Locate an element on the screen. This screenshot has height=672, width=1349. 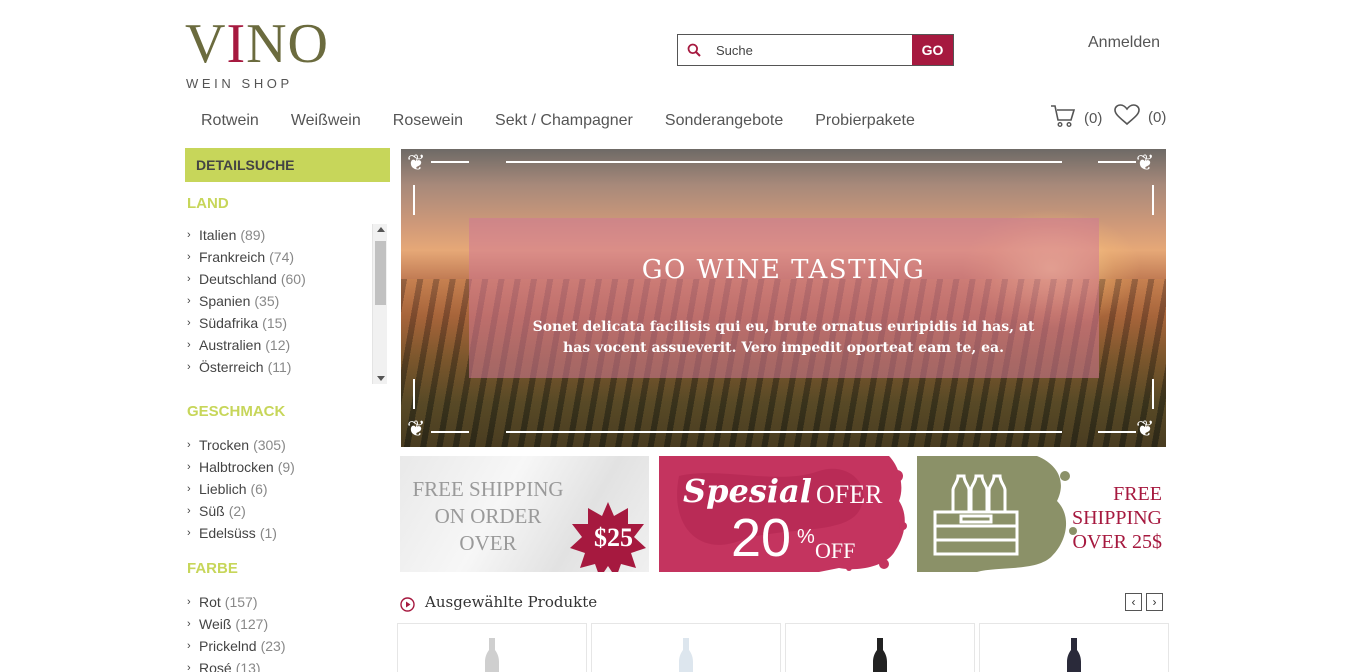
filter-item: › Rosé (13) is located at coordinates (287, 664).